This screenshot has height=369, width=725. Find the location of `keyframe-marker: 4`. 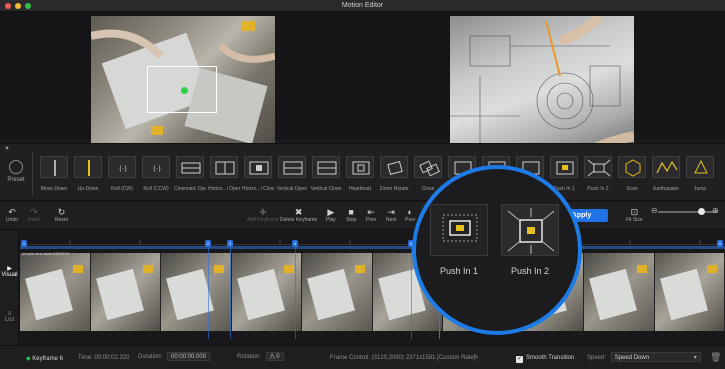

keyframe-marker: 4 is located at coordinates (295, 243).